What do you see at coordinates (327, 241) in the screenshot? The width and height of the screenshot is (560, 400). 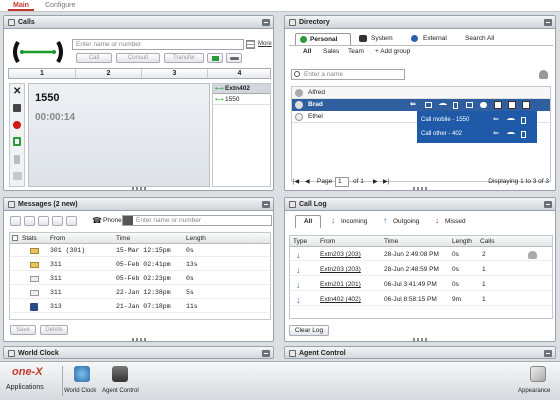 I see `column-from: From` at bounding box center [327, 241].